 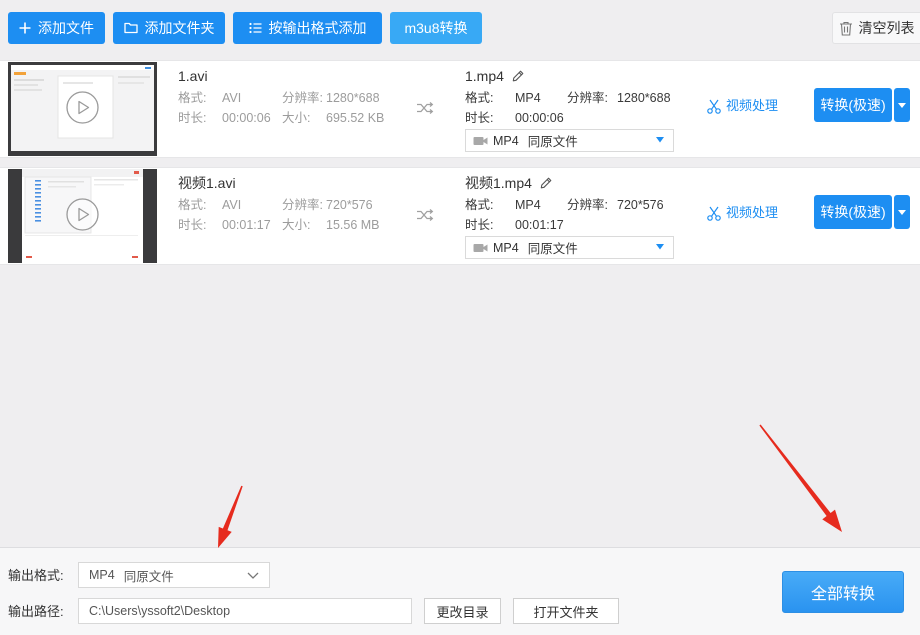 What do you see at coordinates (130, 28) in the screenshot?
I see `folder-icon` at bounding box center [130, 28].